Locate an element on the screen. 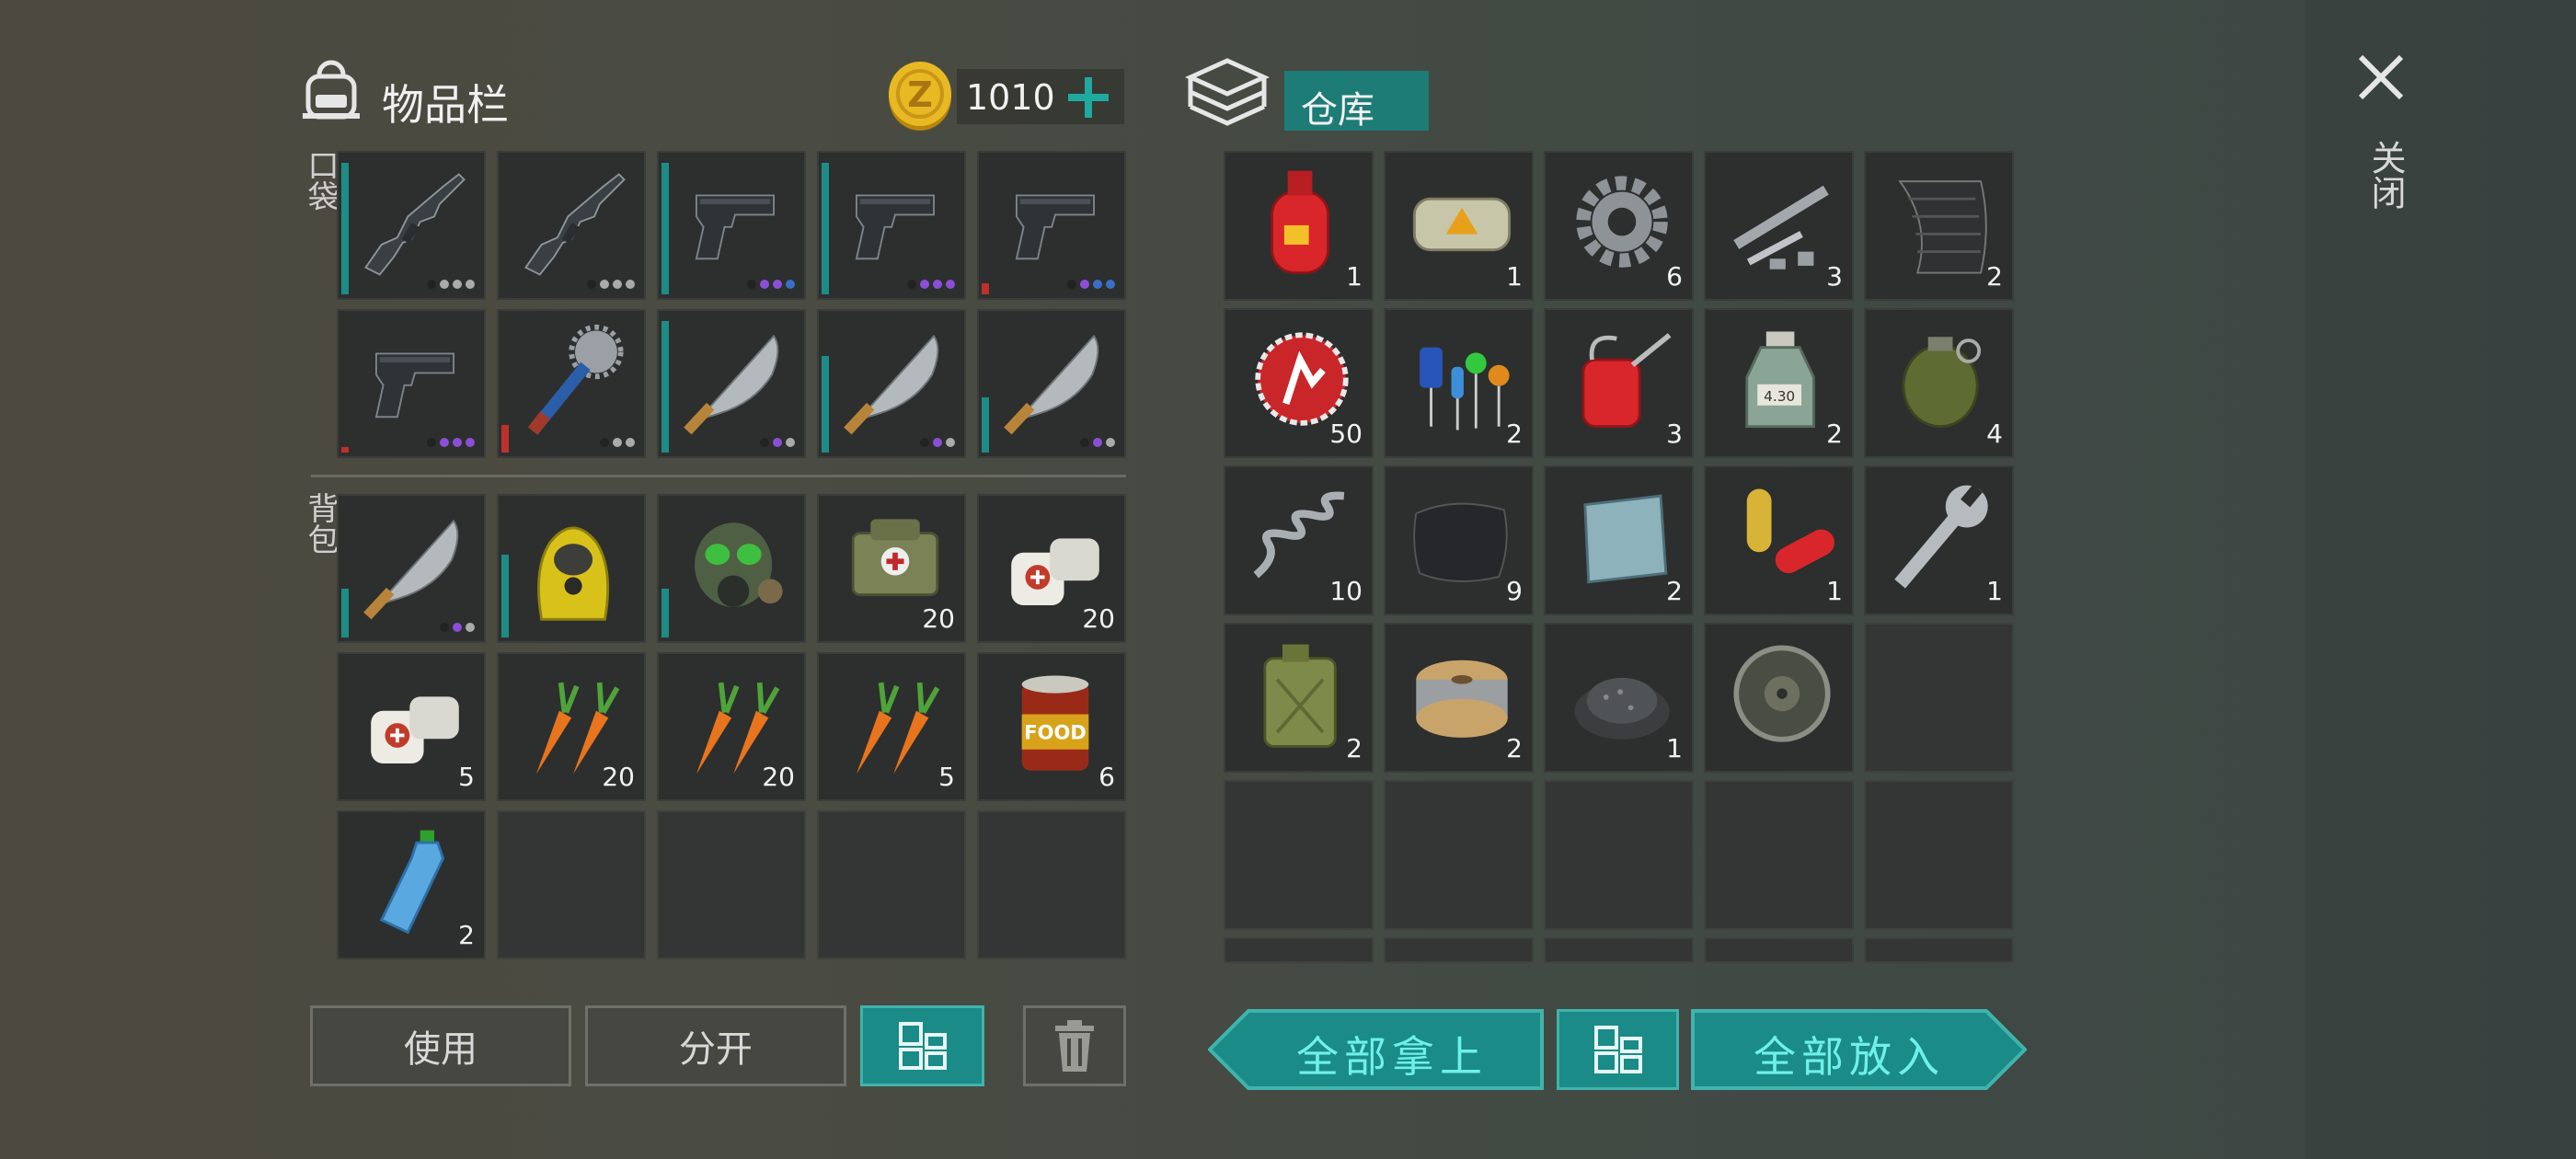 This screenshot has width=2576, height=1159. backpack-icon is located at coordinates (331, 92).